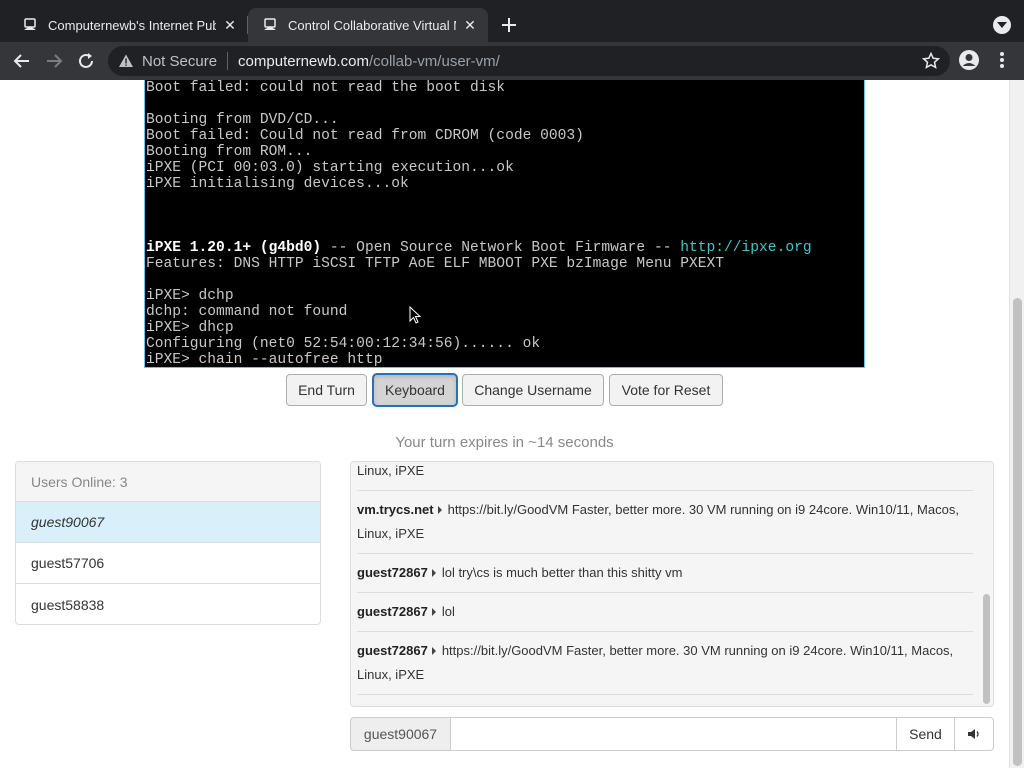 This screenshot has height=768, width=1024. Describe the element at coordinates (326, 390) in the screenshot. I see `end-turn-button: End Turn` at that location.